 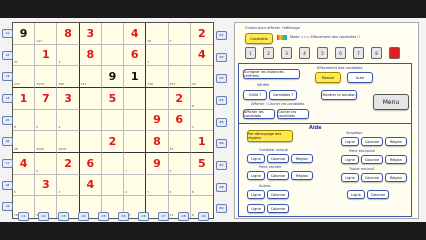 I want to click on cell-r4c1: 1, so click(x=24, y=99).